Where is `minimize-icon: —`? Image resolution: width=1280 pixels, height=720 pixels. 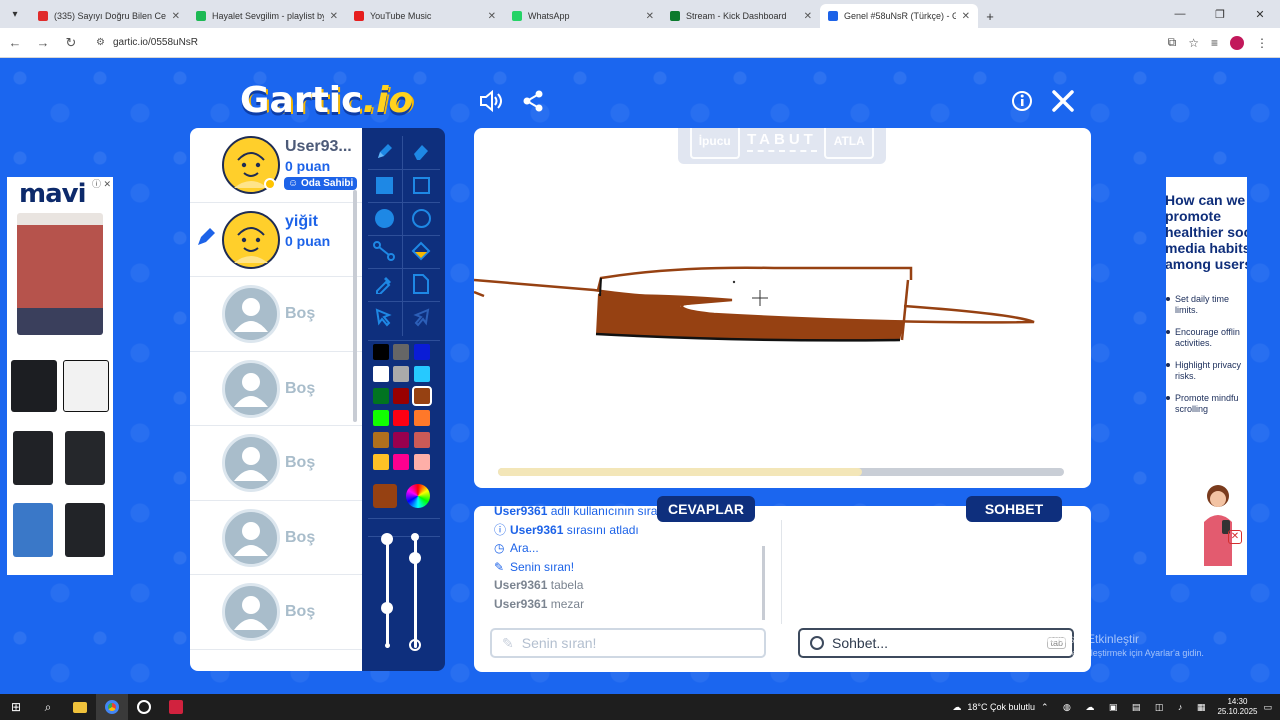 minimize-icon: — is located at coordinates (1180, 14).